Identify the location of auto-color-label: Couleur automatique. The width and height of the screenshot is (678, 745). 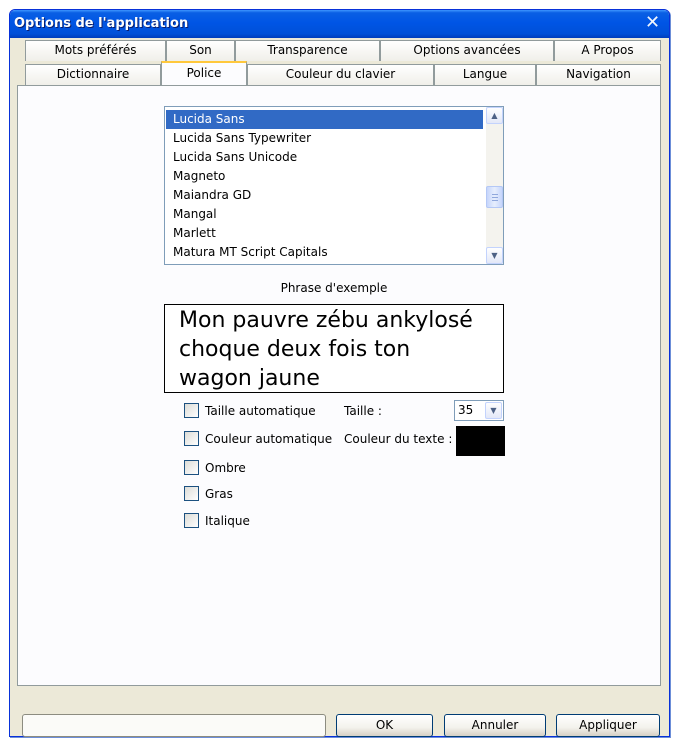
(269, 439).